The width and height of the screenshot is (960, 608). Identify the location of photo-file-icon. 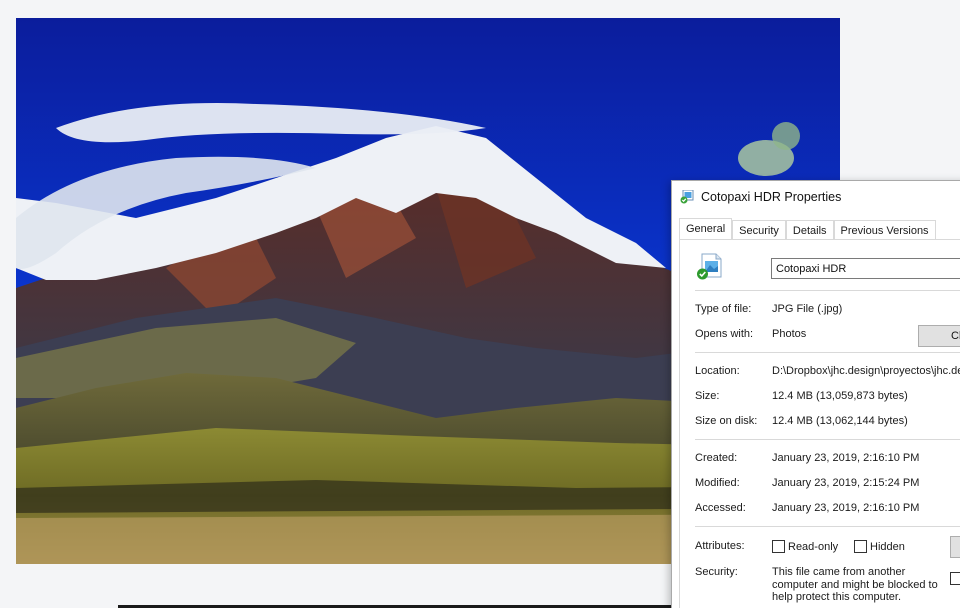
(710, 267).